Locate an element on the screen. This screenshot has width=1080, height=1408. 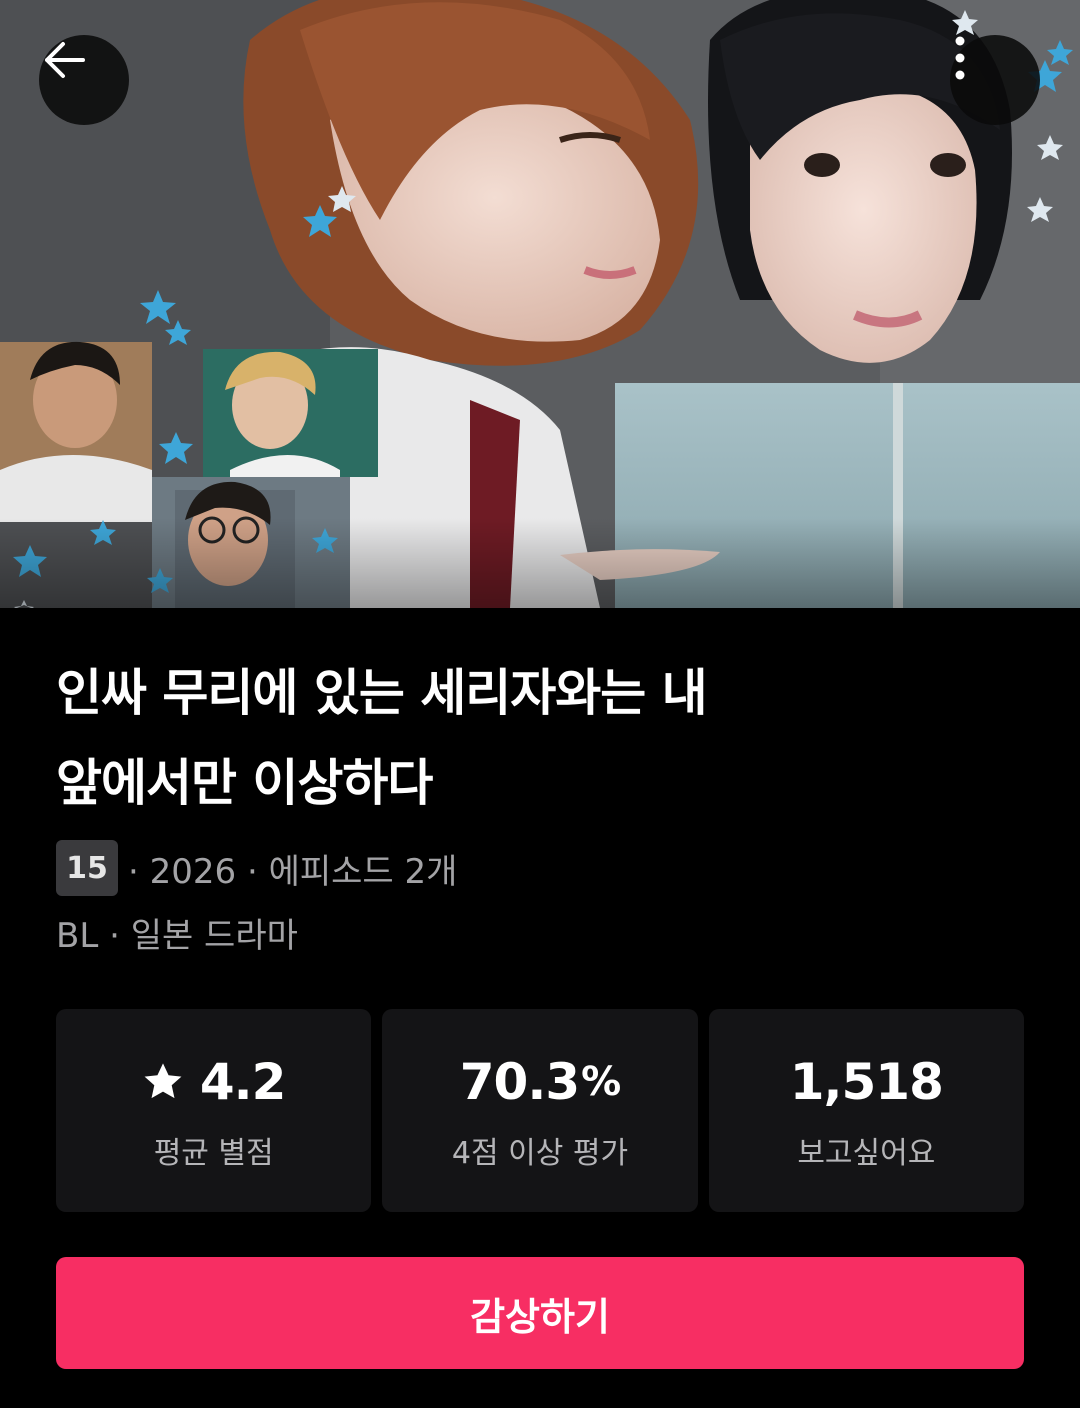
hero-gradient is located at coordinates (540, 563).